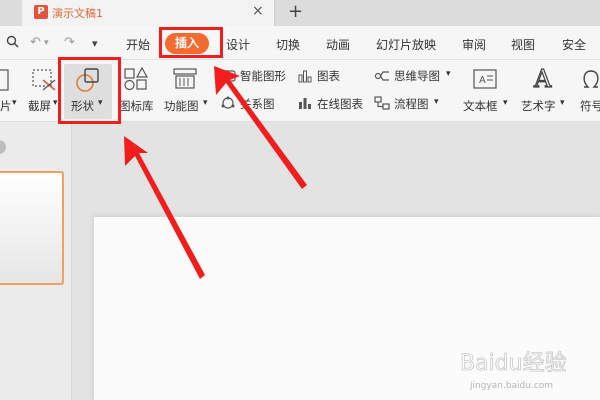 The image size is (600, 400). I want to click on baidu-watermark: Baidu经验 jingyan.baidu.com, so click(515, 369).